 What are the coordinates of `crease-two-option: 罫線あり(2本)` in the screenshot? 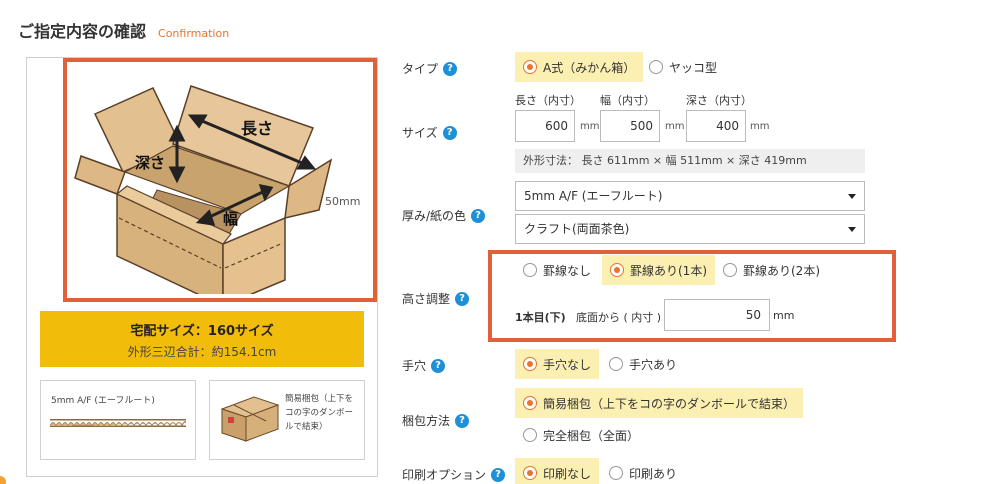 It's located at (771, 270).